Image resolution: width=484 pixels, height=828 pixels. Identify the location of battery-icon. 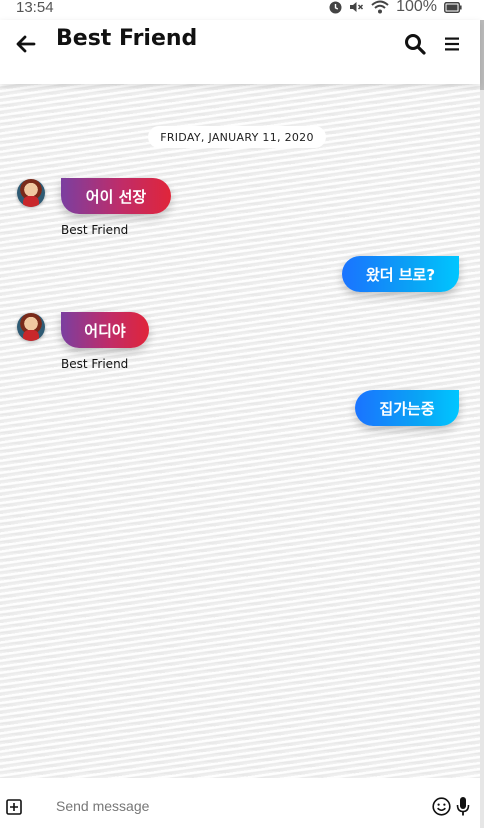
(453, 7).